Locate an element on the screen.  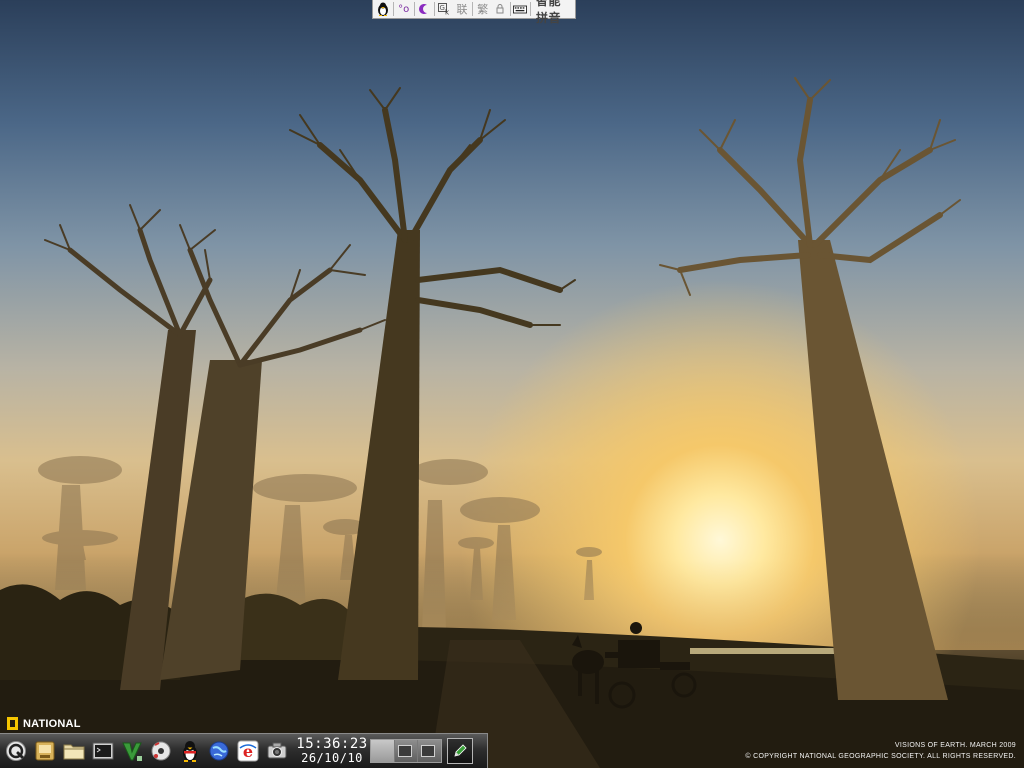
taskbar-panel: e 15:36:23 26/10/10 is located at coordinates (244, 750).